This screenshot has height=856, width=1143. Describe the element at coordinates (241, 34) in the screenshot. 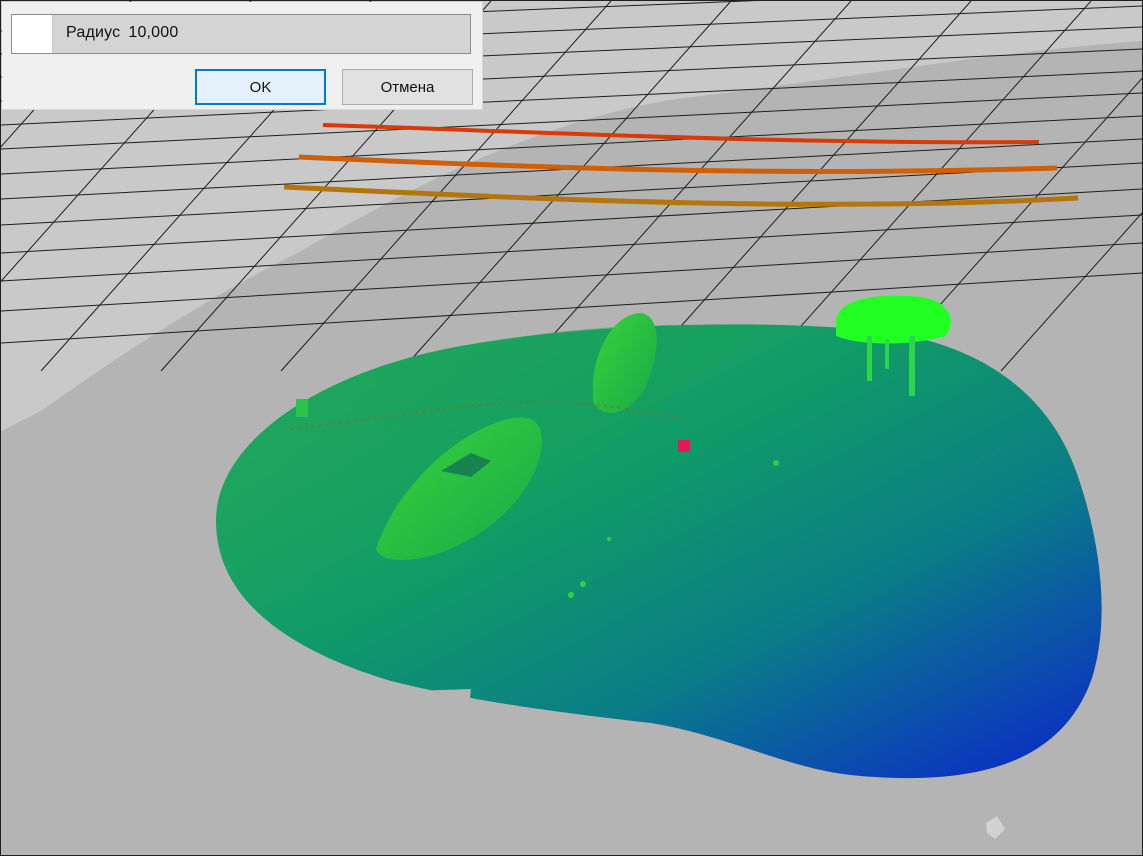

I see `radius-field: Радиус 10,000` at that location.